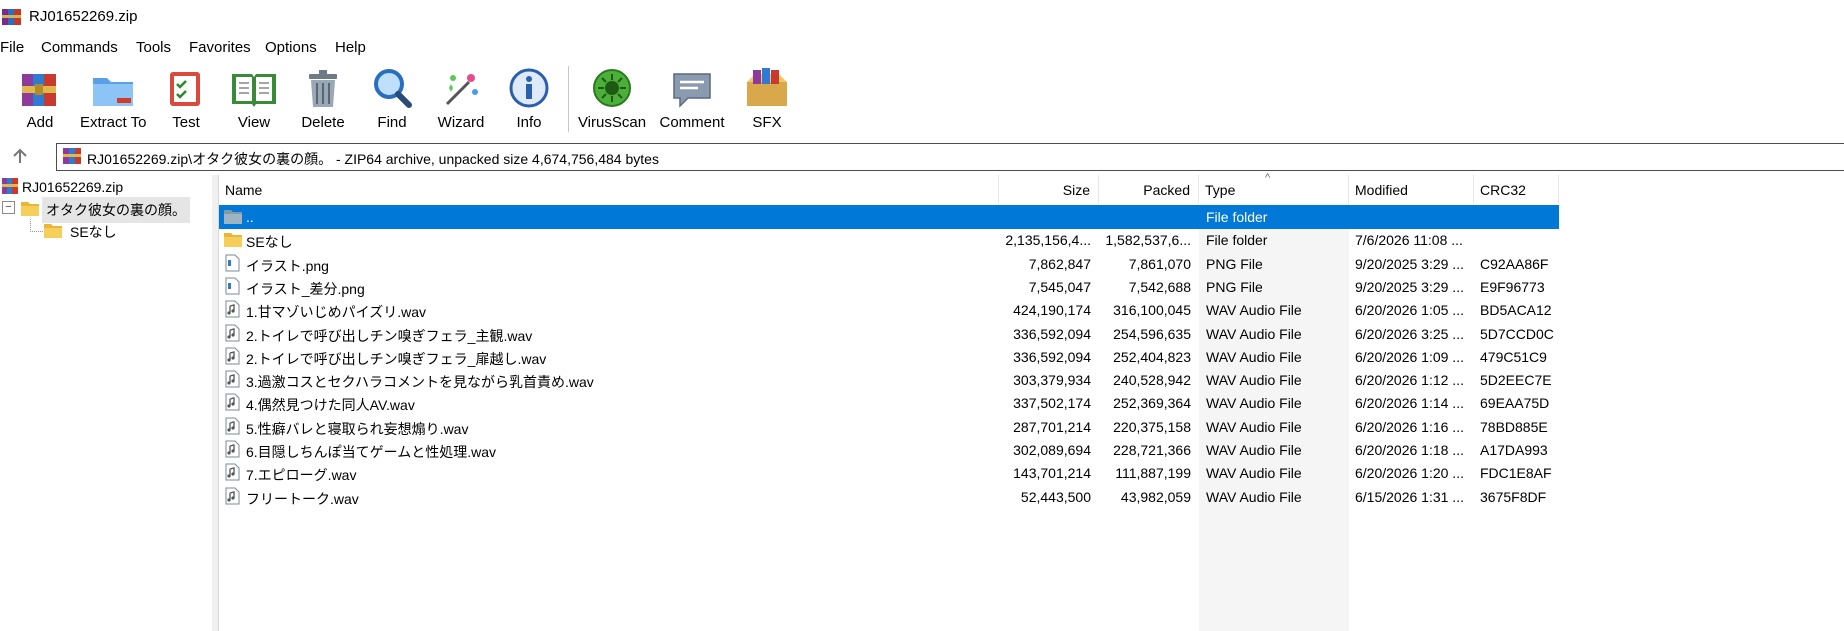 The image size is (1844, 631). I want to click on menu-commands: Commands, so click(79, 47).